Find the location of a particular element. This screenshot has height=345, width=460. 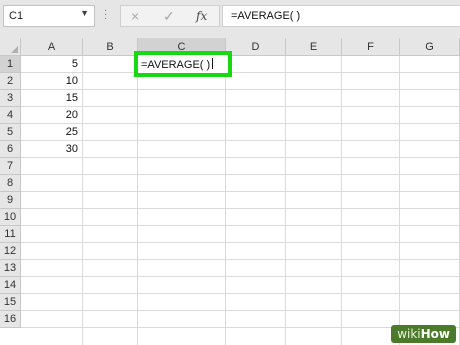

chevron-down-icon: ▼ is located at coordinates (84, 13).